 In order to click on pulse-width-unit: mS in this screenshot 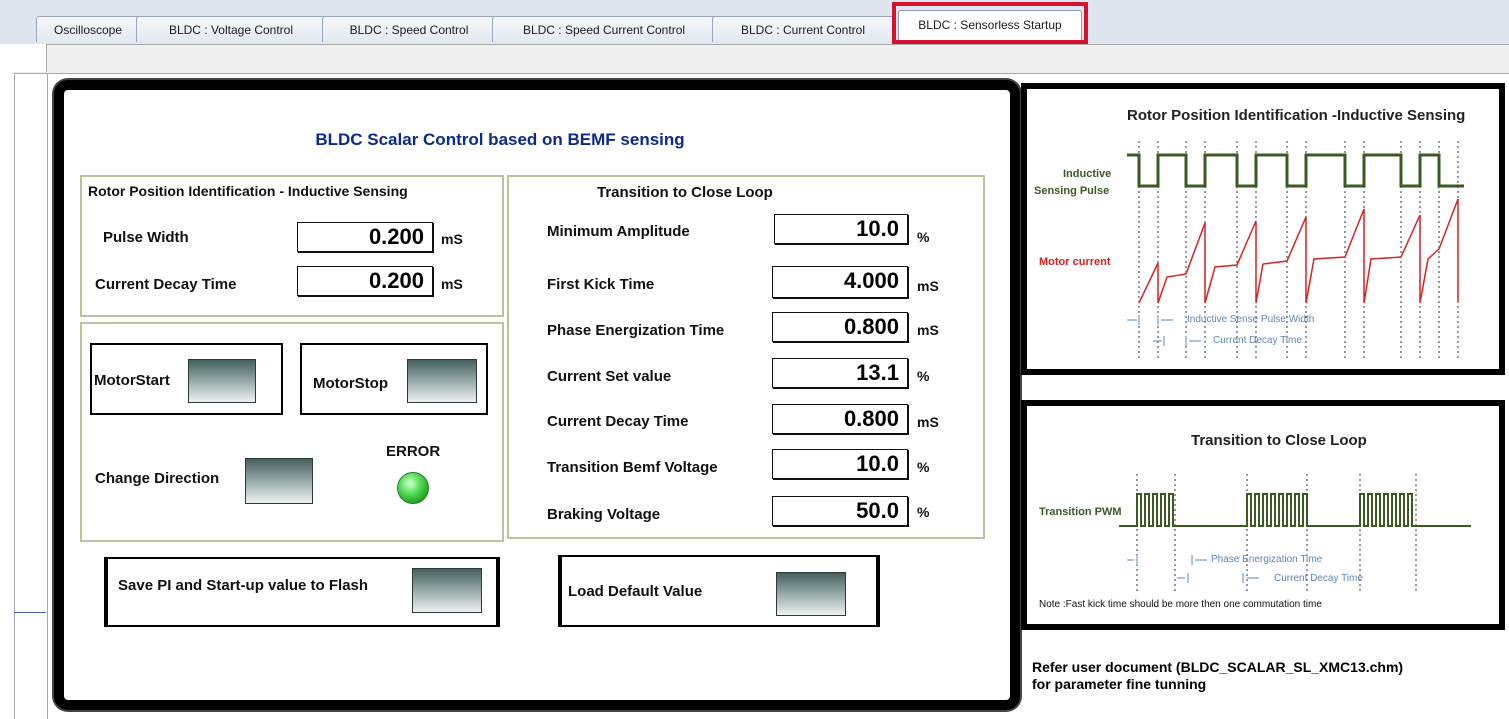, I will do `click(452, 239)`.